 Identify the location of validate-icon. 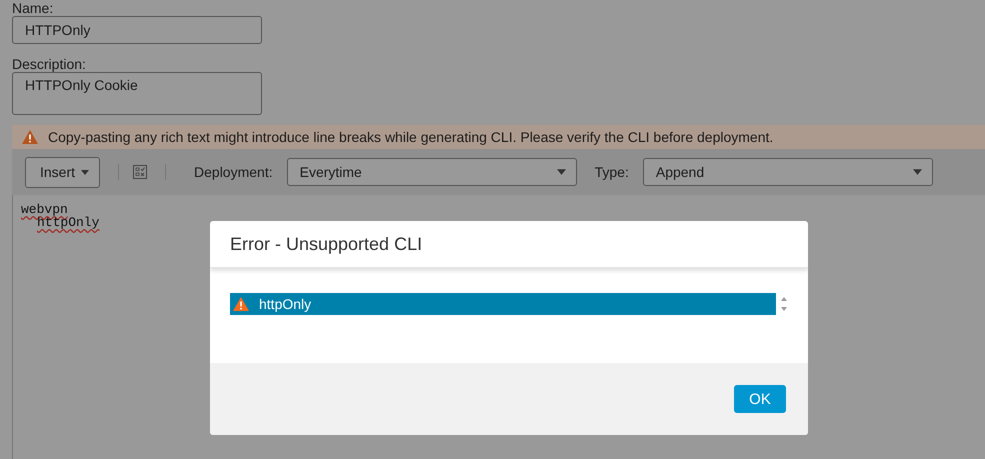
(140, 172).